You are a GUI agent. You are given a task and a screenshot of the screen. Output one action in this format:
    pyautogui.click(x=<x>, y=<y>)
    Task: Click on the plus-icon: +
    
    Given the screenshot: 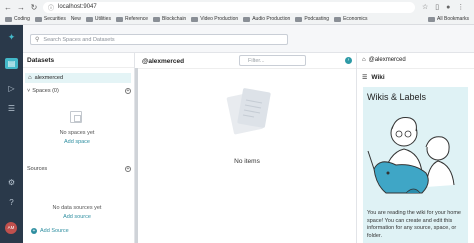 What is the action you would take?
    pyautogui.click(x=34, y=231)
    